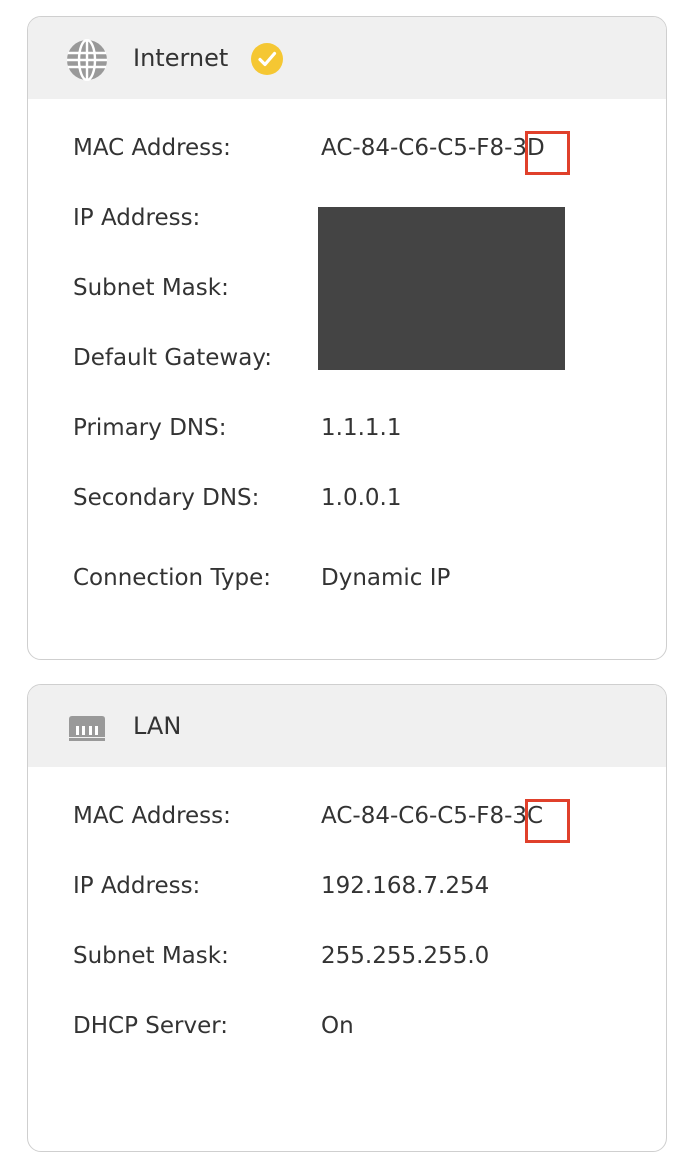 This screenshot has height=1164, width=686. I want to click on row-label: Connection Type:, so click(172, 578).